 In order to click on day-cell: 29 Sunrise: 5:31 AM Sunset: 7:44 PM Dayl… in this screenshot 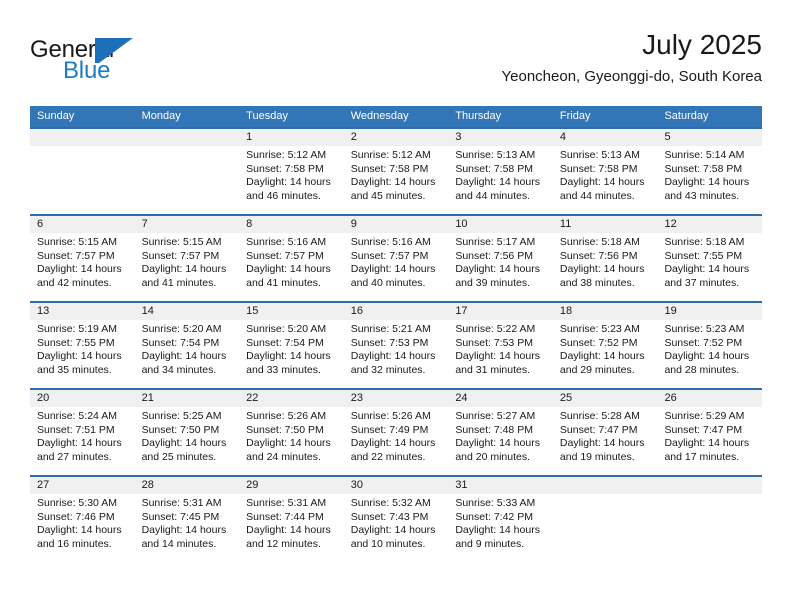, I will do `click(291, 519)`.